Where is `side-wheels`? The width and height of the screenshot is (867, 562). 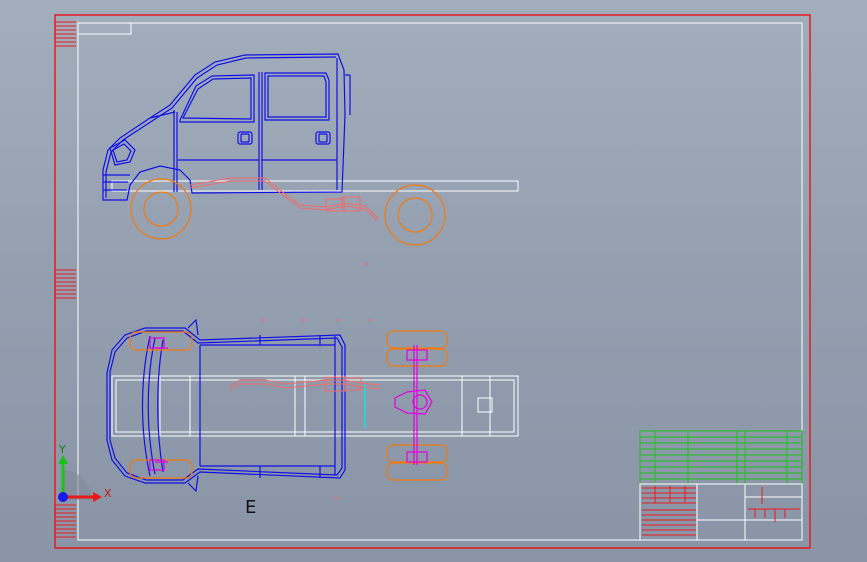 side-wheels is located at coordinates (288, 212).